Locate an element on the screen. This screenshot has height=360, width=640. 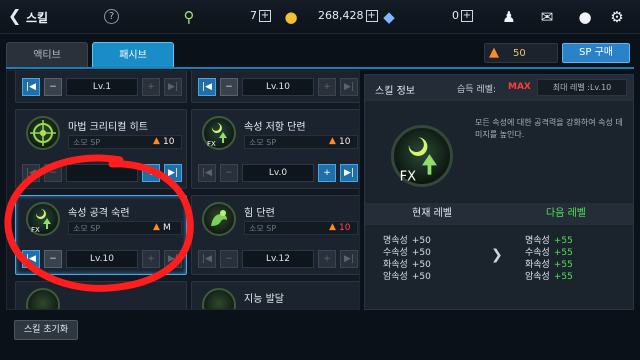
stat-row: 암속성 +55 is located at coordinates (549, 277).